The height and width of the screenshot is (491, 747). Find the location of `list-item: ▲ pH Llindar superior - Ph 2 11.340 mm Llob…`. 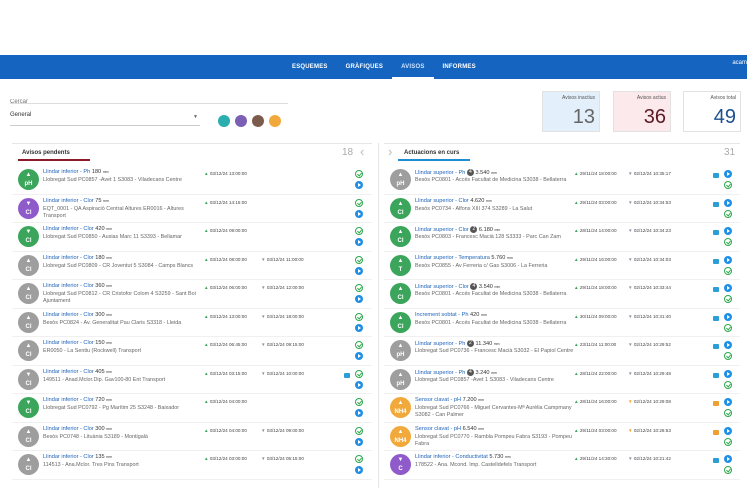

list-item: ▲ pH Llindar superior - Ph 2 11.340 mm Llob… is located at coordinates (562, 351).